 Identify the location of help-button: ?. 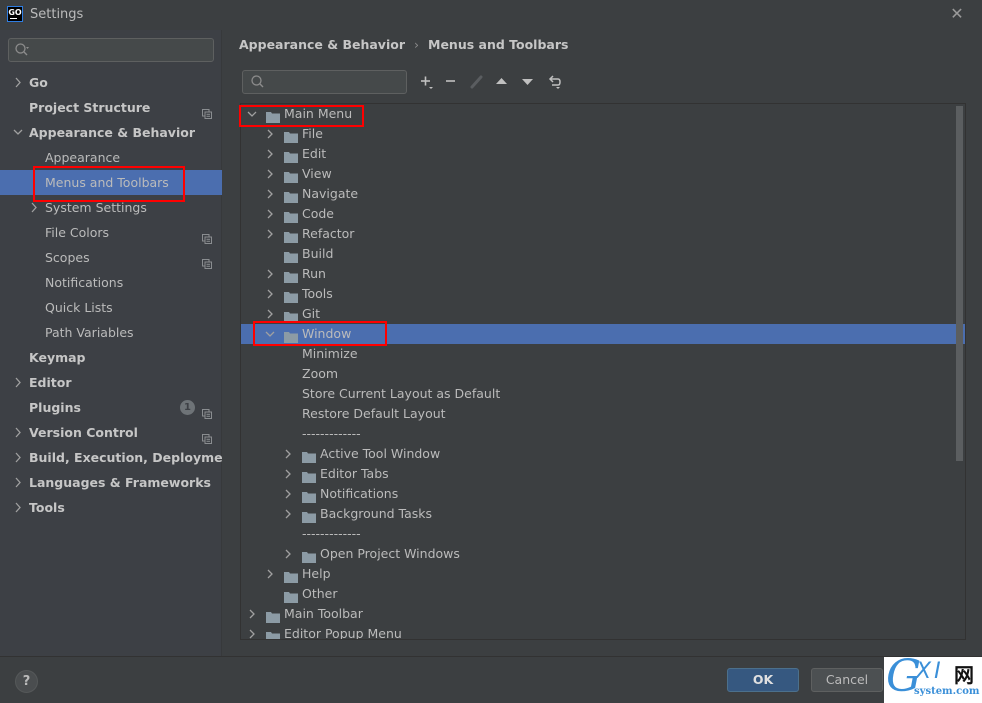
(26, 681).